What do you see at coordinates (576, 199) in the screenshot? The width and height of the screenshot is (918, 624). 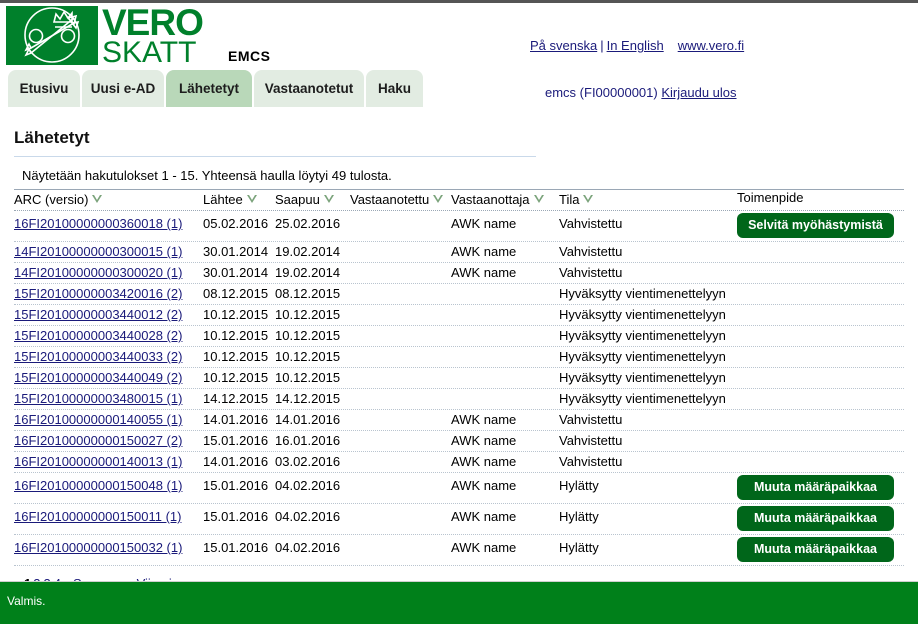 I see `column-header-tila: Tila` at bounding box center [576, 199].